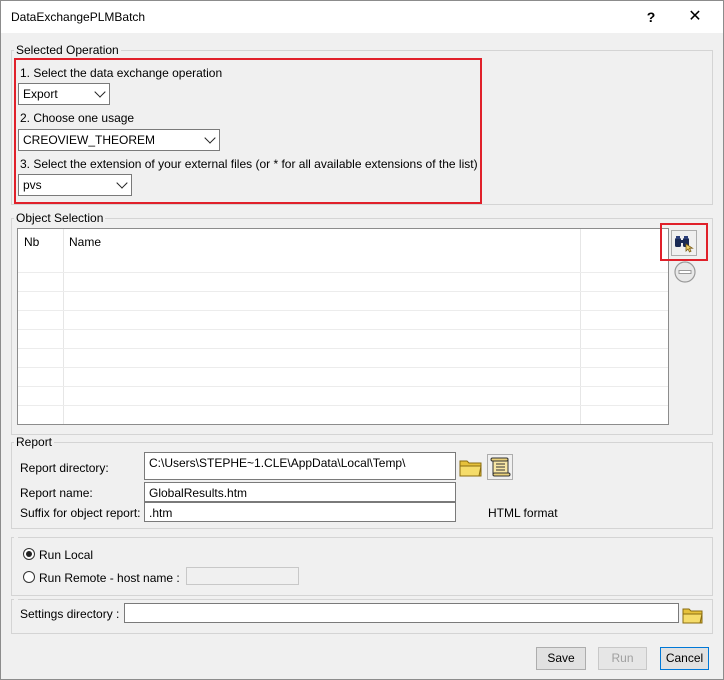 The height and width of the screenshot is (680, 724). I want to click on help-button: ?, so click(651, 17).